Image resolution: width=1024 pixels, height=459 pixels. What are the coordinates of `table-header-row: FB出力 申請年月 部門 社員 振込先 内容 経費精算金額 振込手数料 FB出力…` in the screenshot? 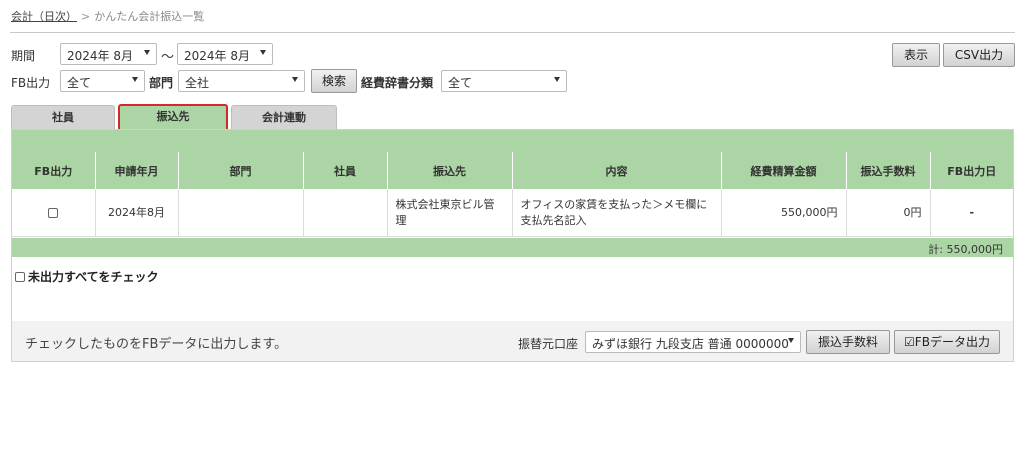 It's located at (512, 170).